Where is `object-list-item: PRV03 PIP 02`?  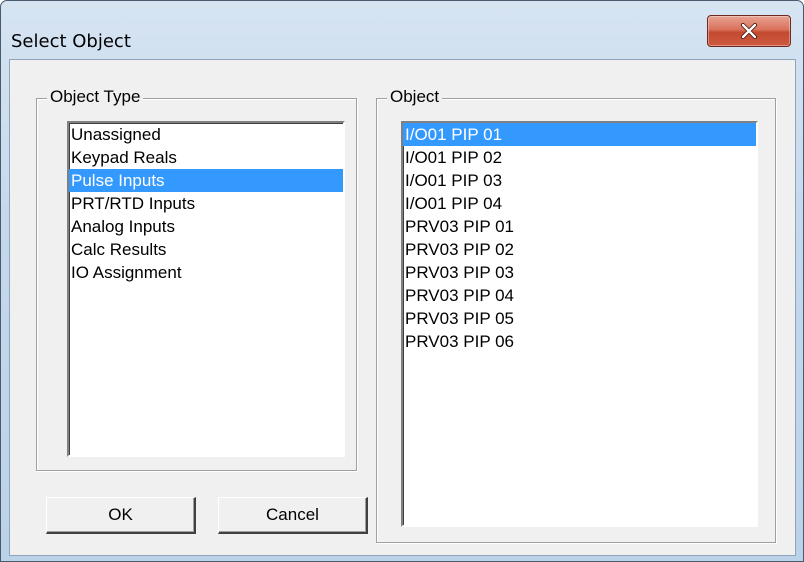 object-list-item: PRV03 PIP 02 is located at coordinates (579, 249).